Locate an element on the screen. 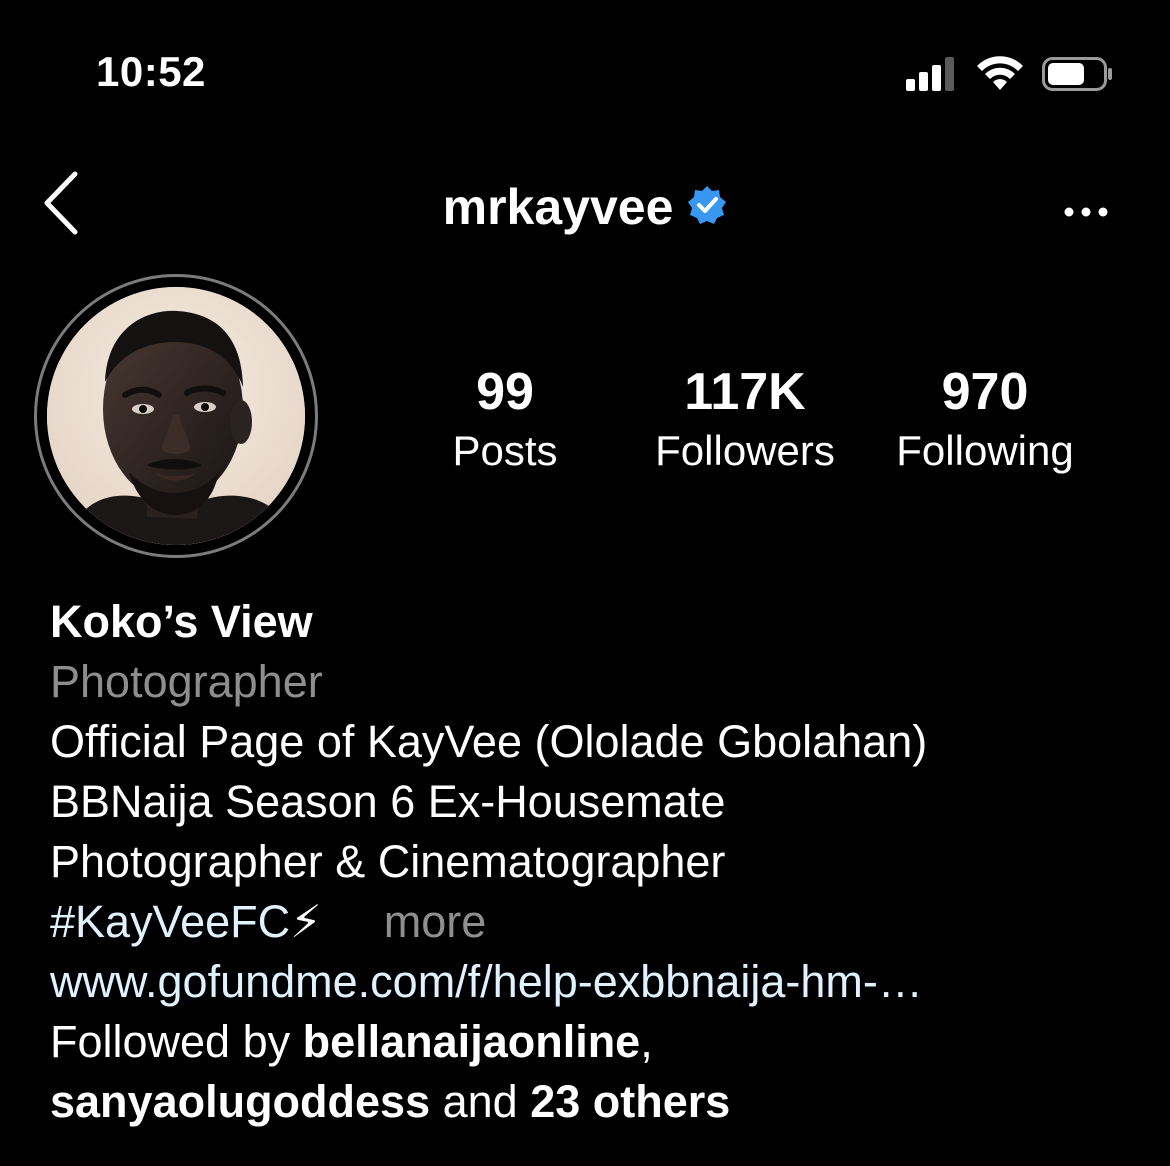 The width and height of the screenshot is (1170, 1166). display-name: Koko’s View is located at coordinates (181, 621).